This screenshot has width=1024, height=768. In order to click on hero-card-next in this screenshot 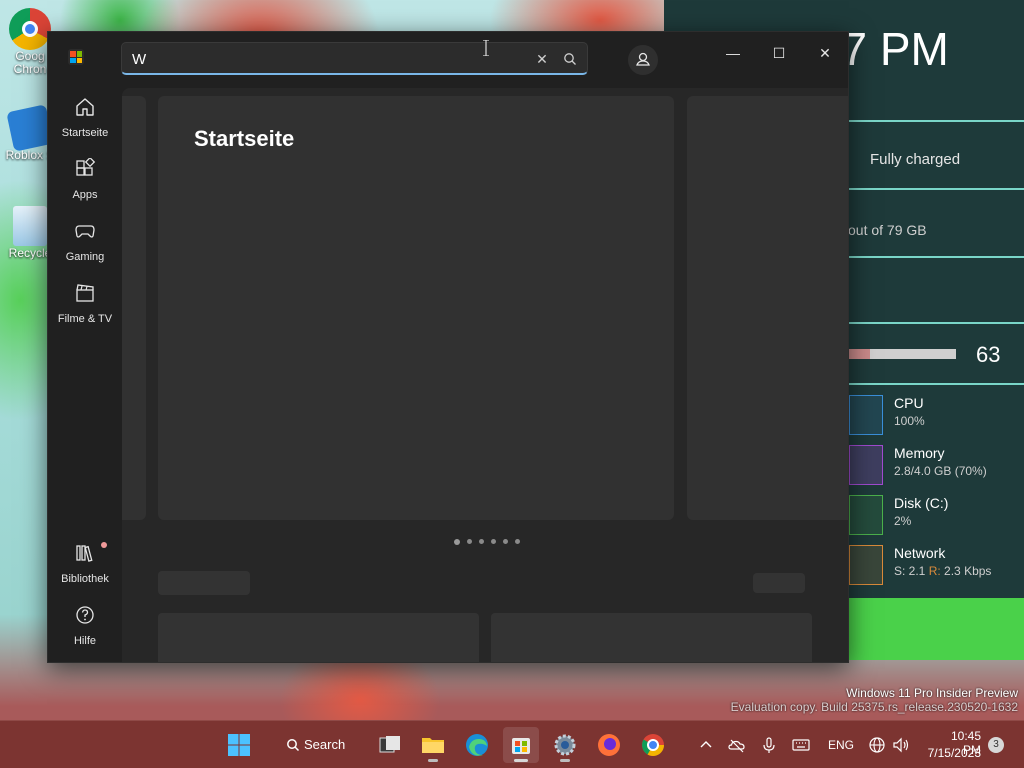, I will do `click(767, 308)`.